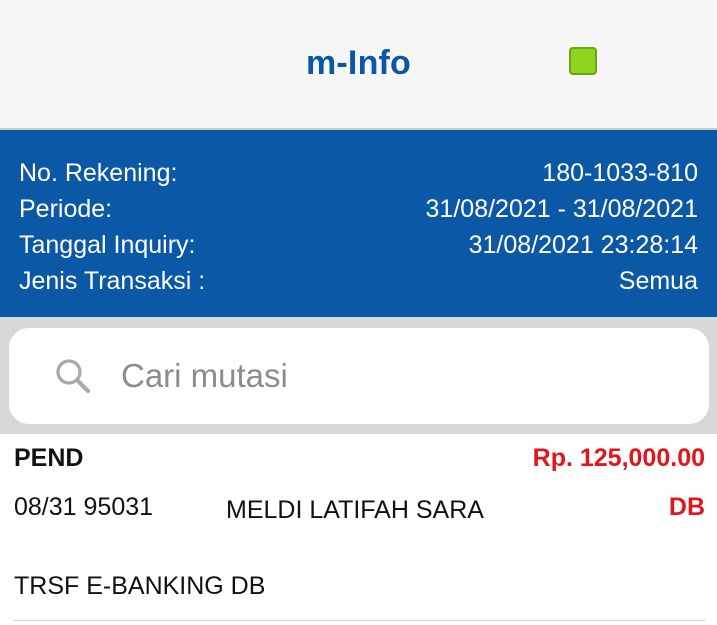  Describe the element at coordinates (107, 244) in the screenshot. I see `inquiry-date-label: Tanggal Inquiry:` at that location.